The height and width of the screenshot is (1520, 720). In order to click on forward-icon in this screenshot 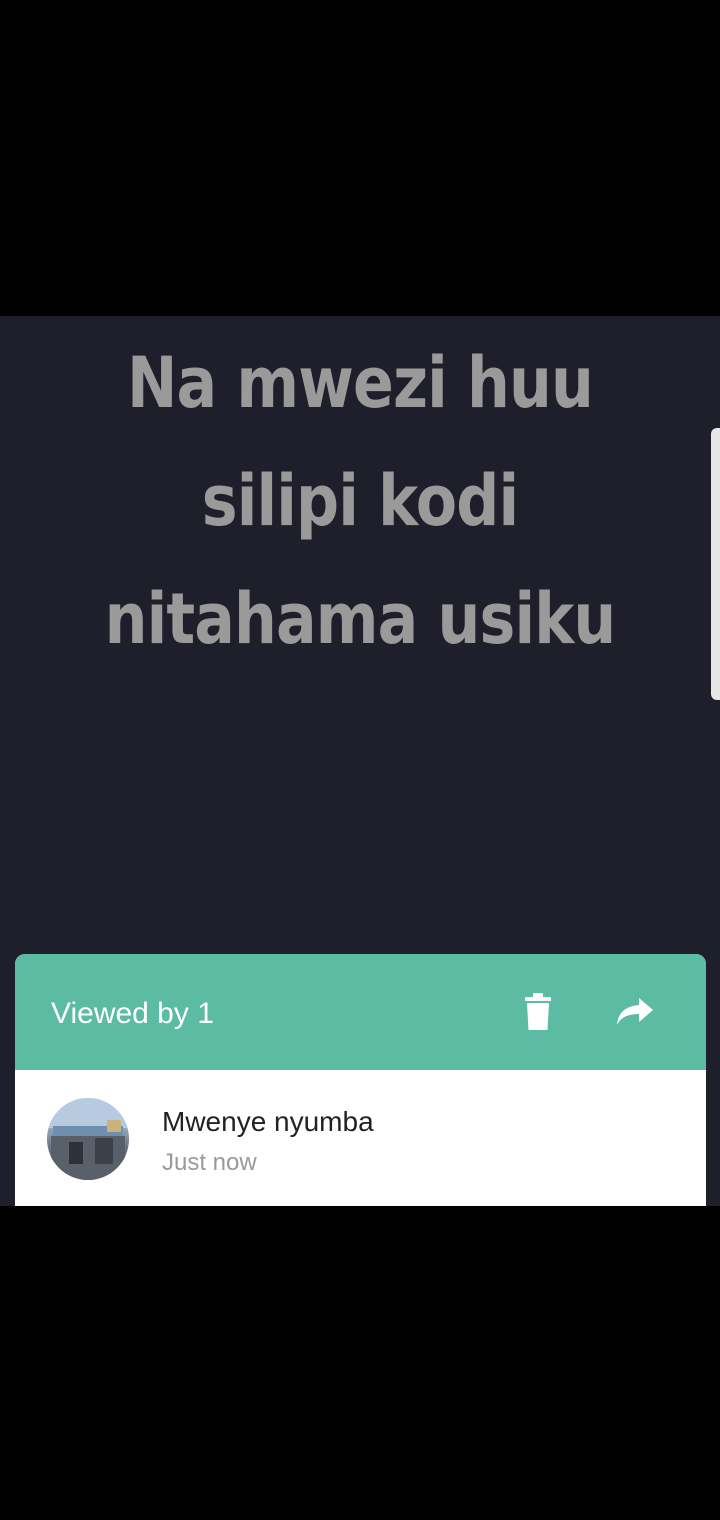, I will do `click(635, 1011)`.